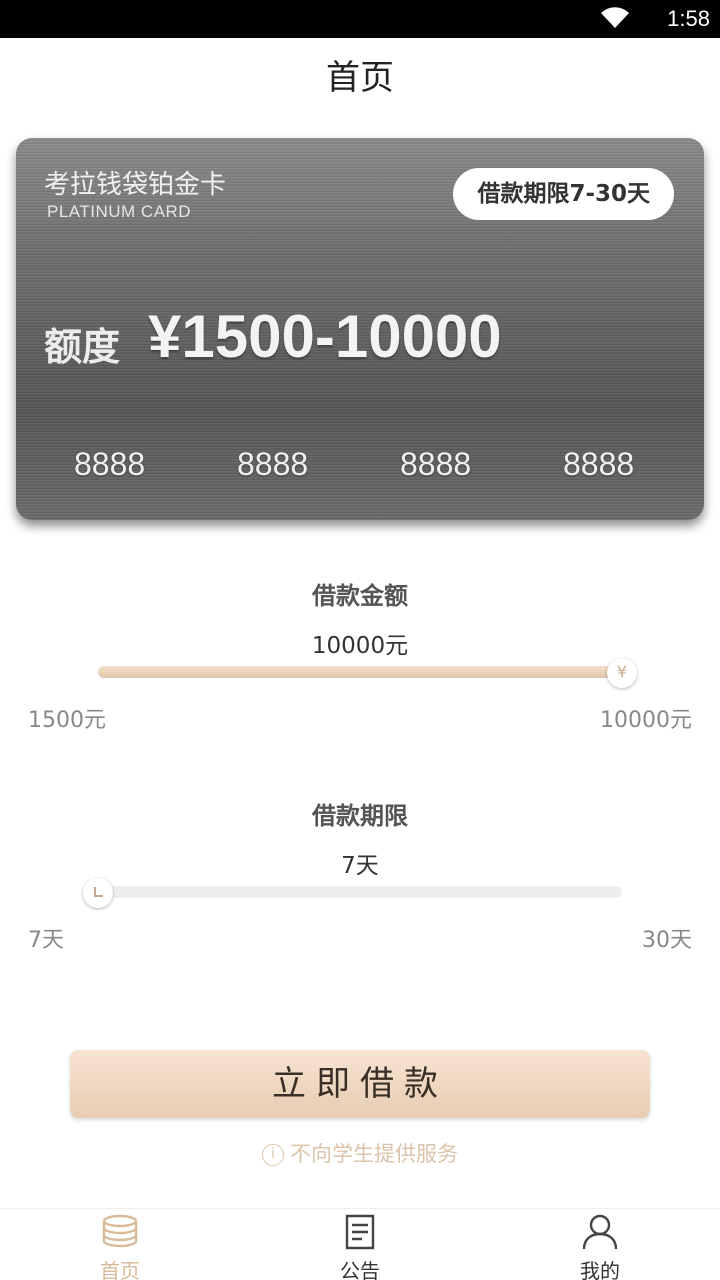 Image resolution: width=720 pixels, height=1280 pixels. I want to click on bottom-tabbar: 首页 公告 我的, so click(360, 1244).